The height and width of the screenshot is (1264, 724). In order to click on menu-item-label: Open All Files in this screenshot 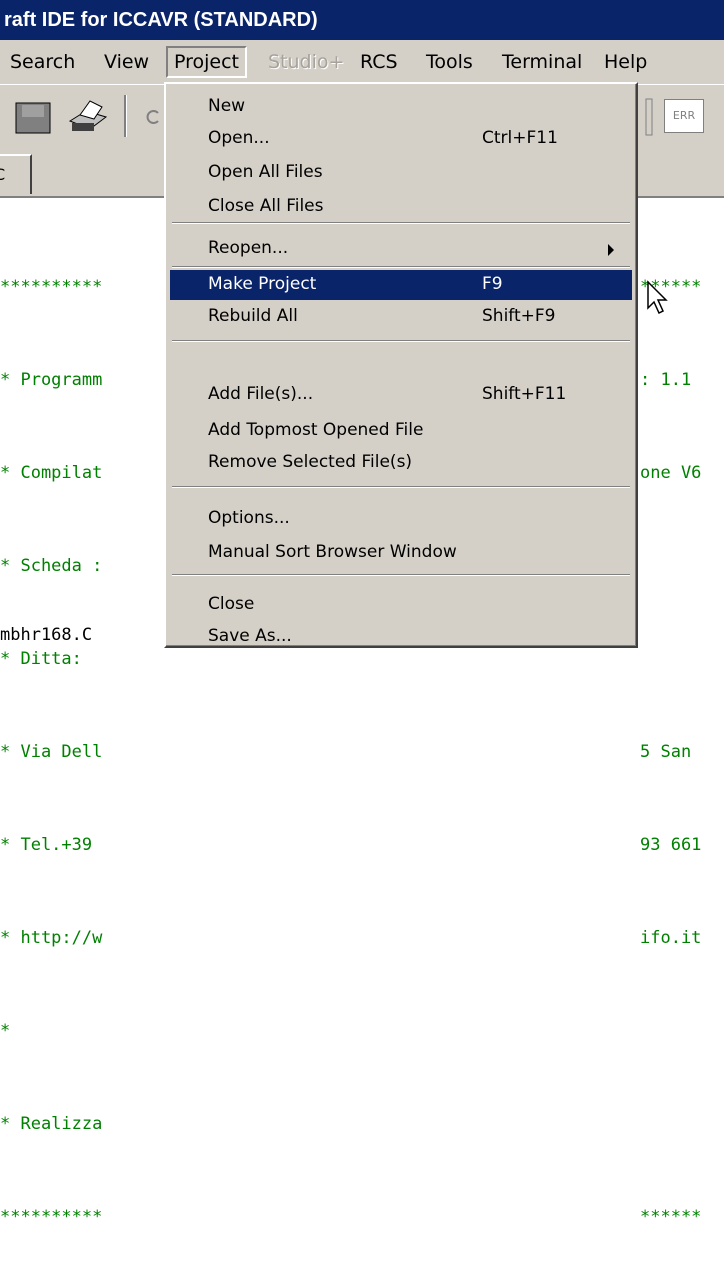, I will do `click(265, 172)`.